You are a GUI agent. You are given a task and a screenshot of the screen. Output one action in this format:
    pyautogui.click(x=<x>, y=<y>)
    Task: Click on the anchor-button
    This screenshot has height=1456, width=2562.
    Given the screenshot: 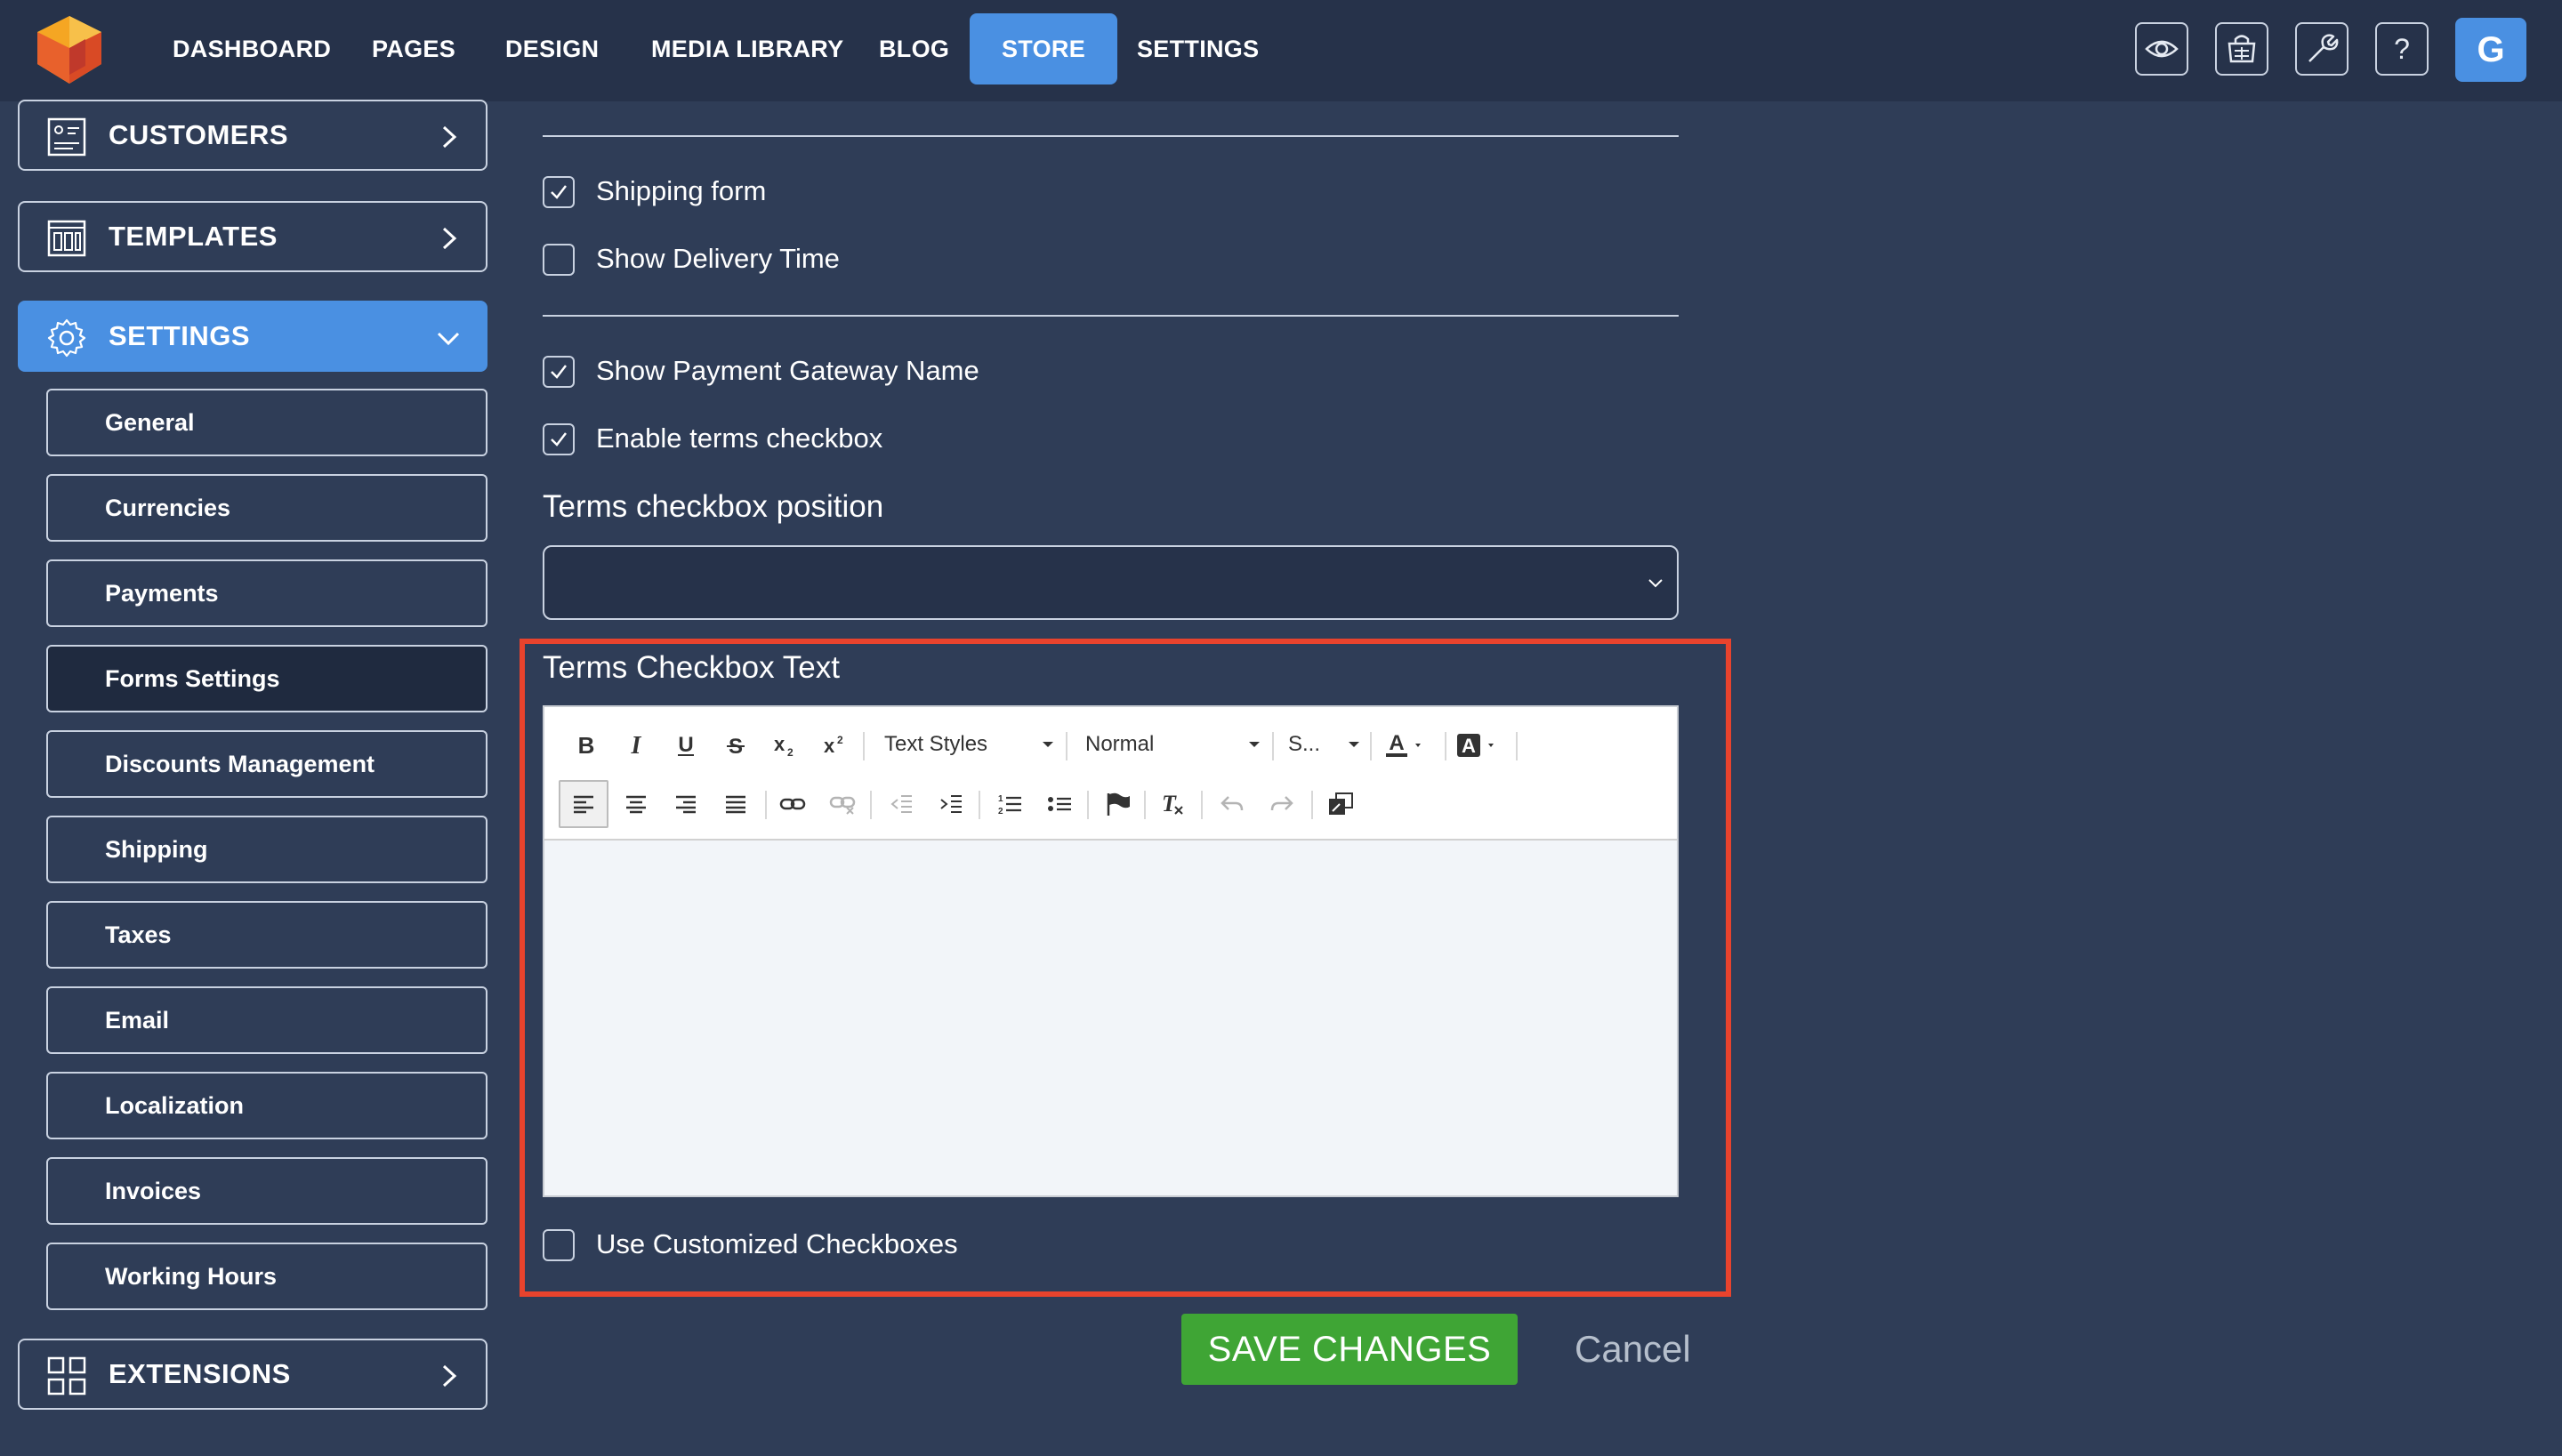 What is the action you would take?
    pyautogui.click(x=1118, y=804)
    